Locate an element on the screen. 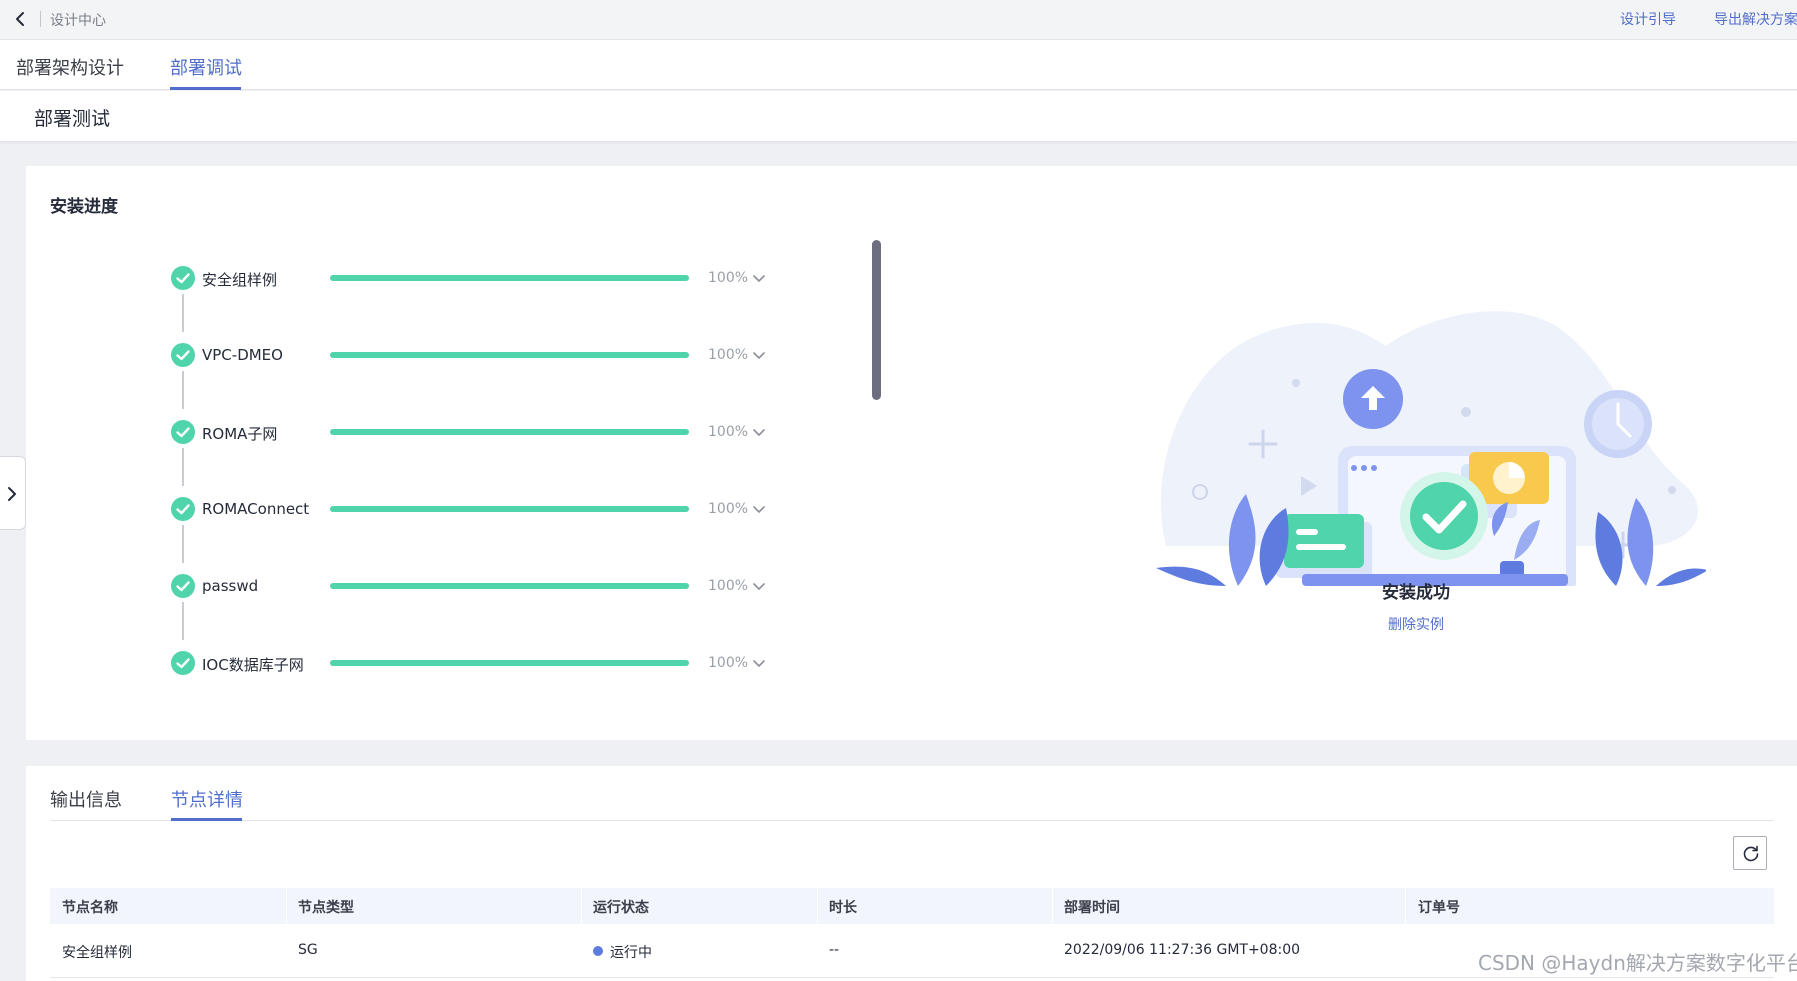 This screenshot has height=981, width=1797. refresh-button is located at coordinates (1750, 853).